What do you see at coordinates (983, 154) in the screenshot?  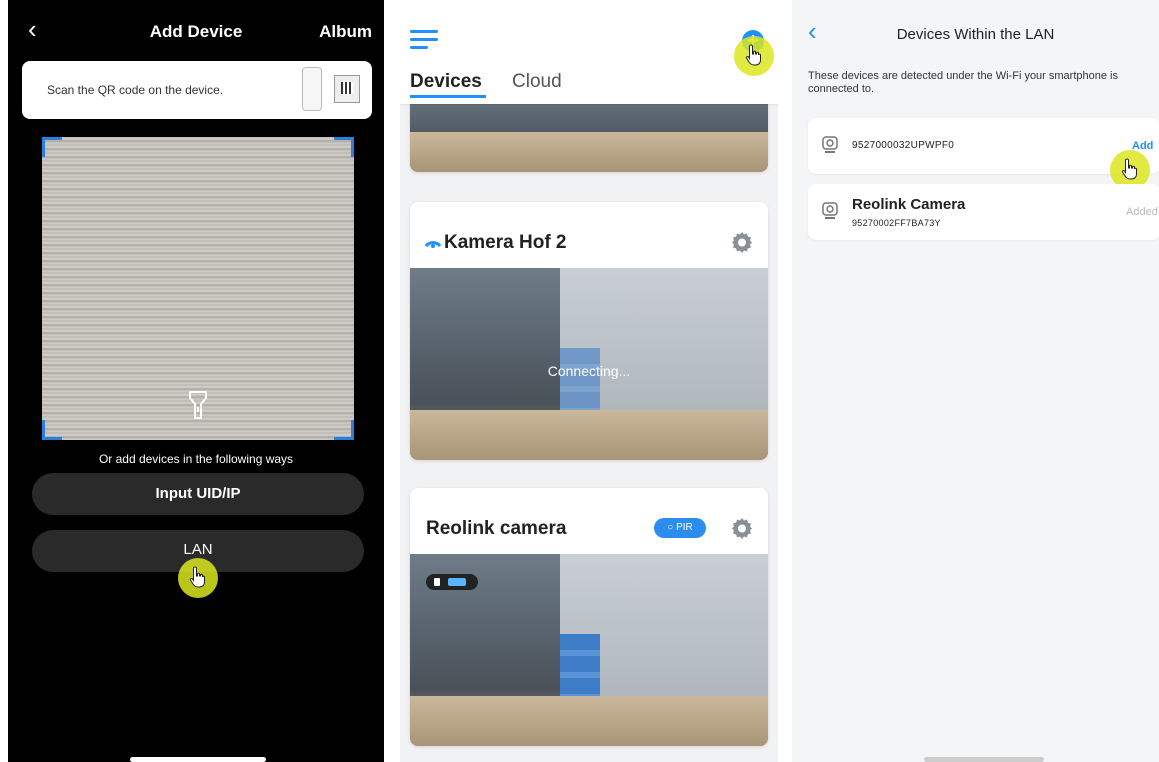 I see `lan-device-row: 9527000032UPWPF0 Add` at bounding box center [983, 154].